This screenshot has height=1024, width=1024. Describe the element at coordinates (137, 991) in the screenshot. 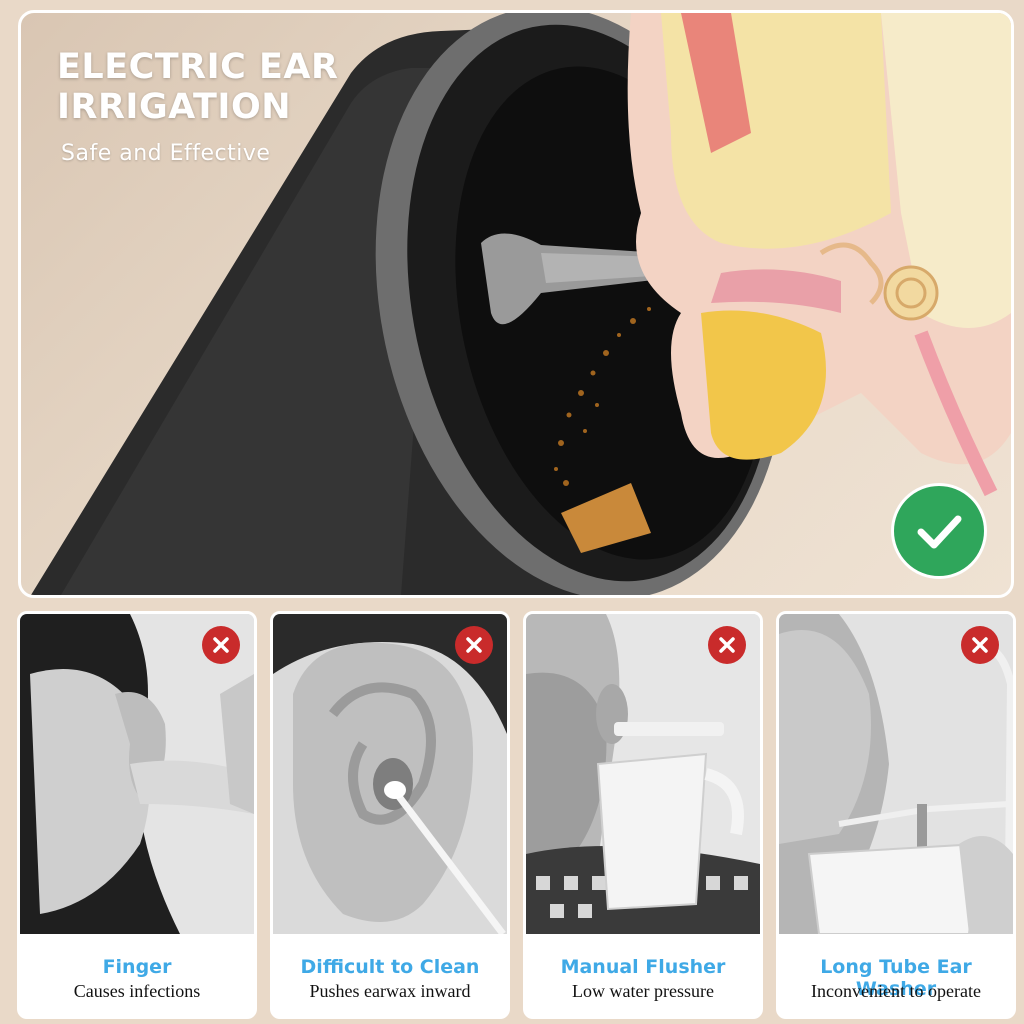

I see `card-description: Causes infections` at that location.